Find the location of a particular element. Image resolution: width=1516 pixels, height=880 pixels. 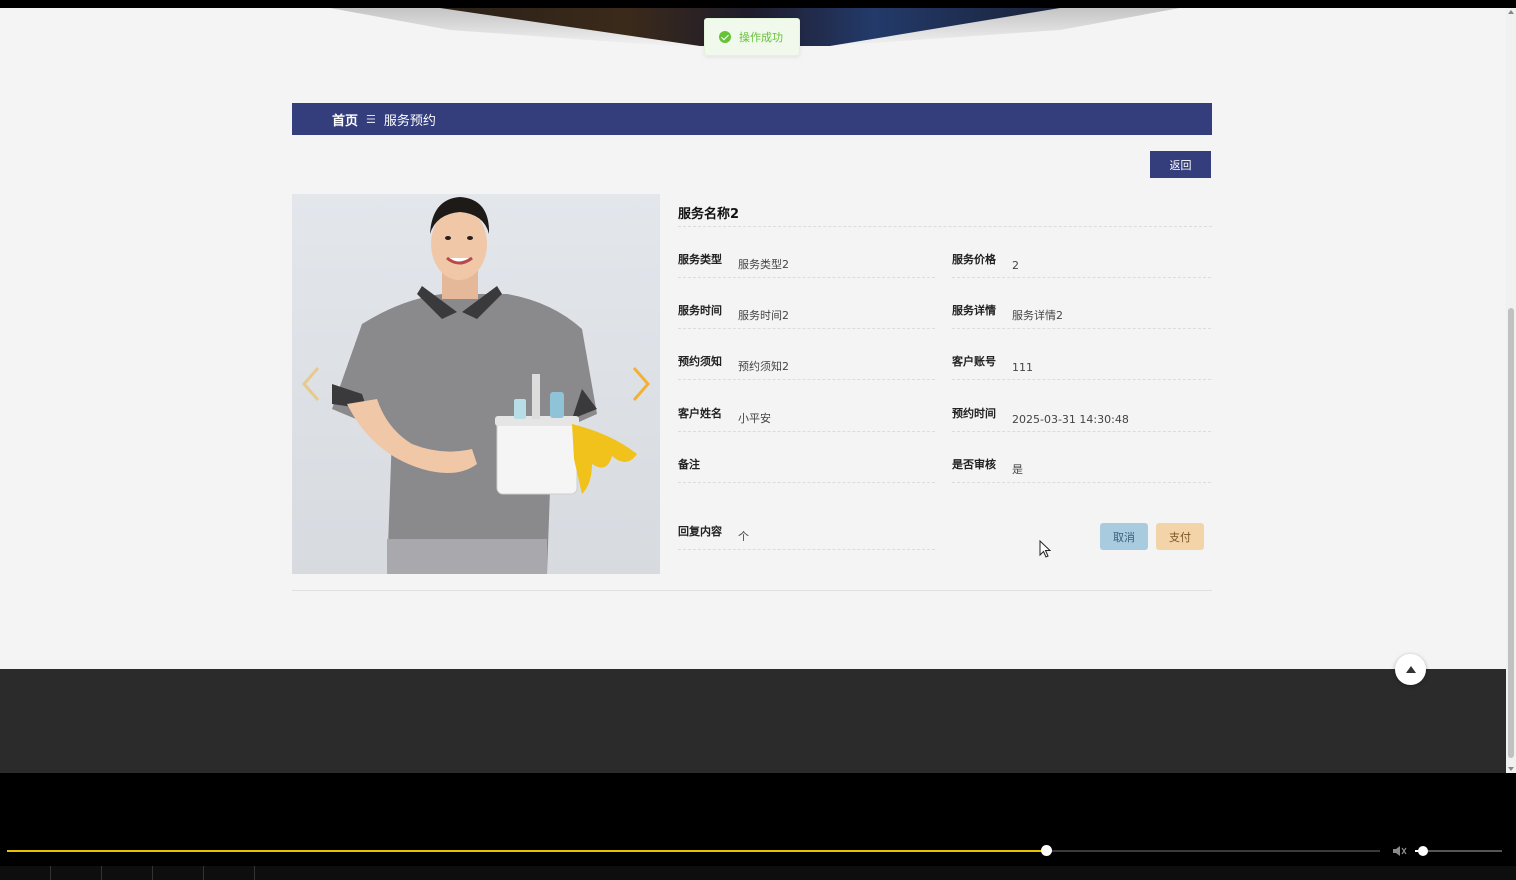

cancel-button: 取消 is located at coordinates (1124, 536).